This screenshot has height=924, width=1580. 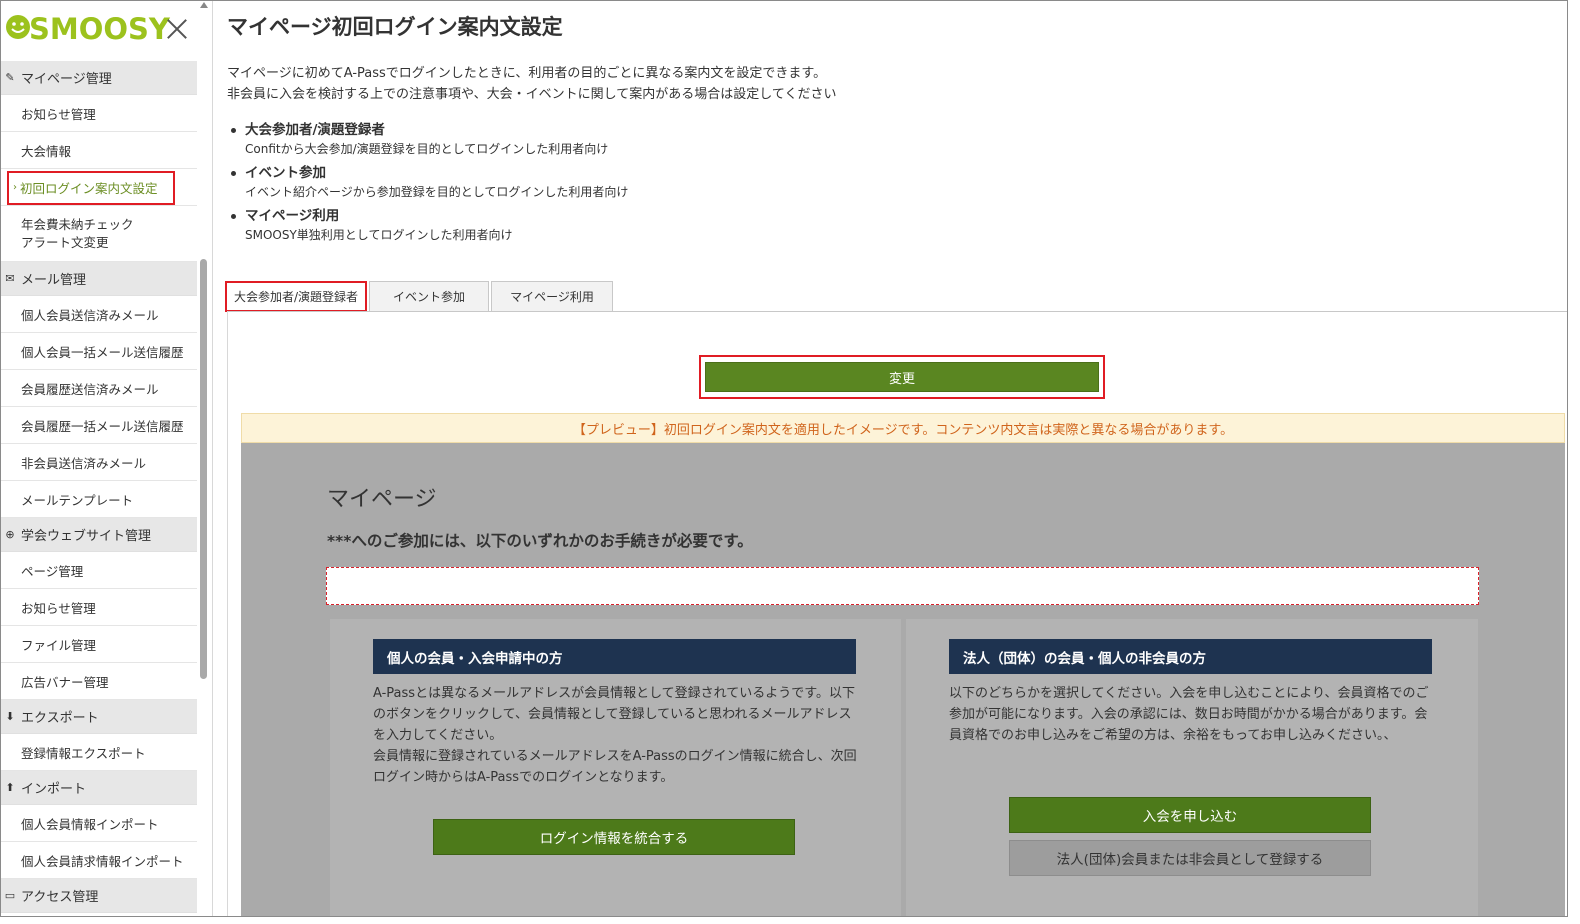 I want to click on sidebar-item-label: 非会員送信済みメール, so click(x=84, y=463).